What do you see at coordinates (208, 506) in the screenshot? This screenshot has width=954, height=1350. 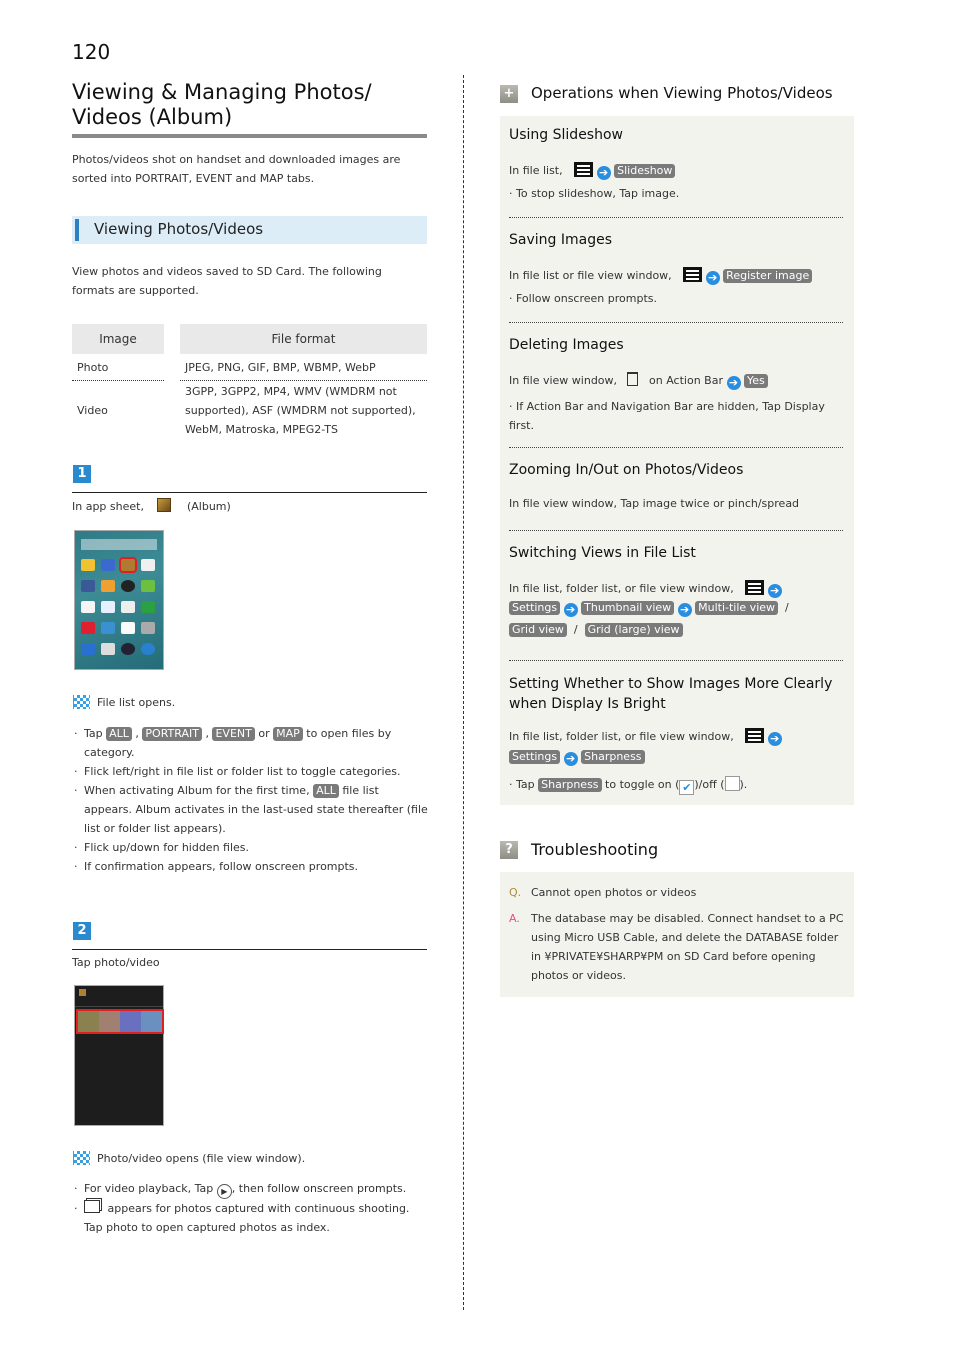 I see `step-1-suffix: (Album)` at bounding box center [208, 506].